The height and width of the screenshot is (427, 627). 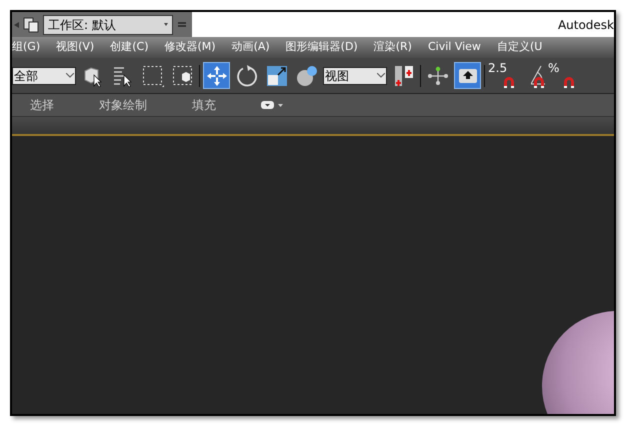 I want to click on bars-icon, so click(x=403, y=75).